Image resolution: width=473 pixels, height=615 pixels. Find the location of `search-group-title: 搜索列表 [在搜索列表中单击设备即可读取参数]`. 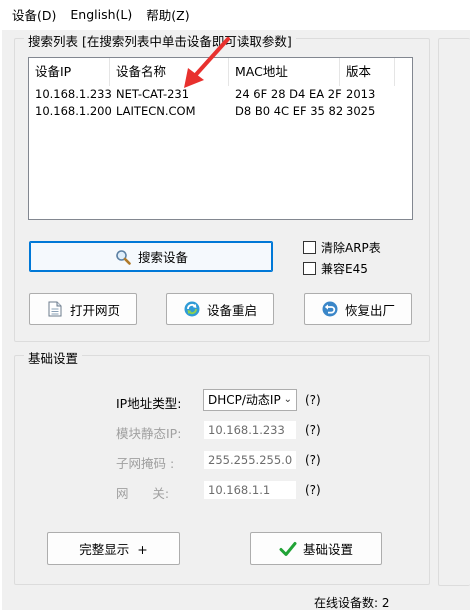

search-group-title: 搜索列表 [在搜索列表中单击设备即可读取参数] is located at coordinates (160, 40).